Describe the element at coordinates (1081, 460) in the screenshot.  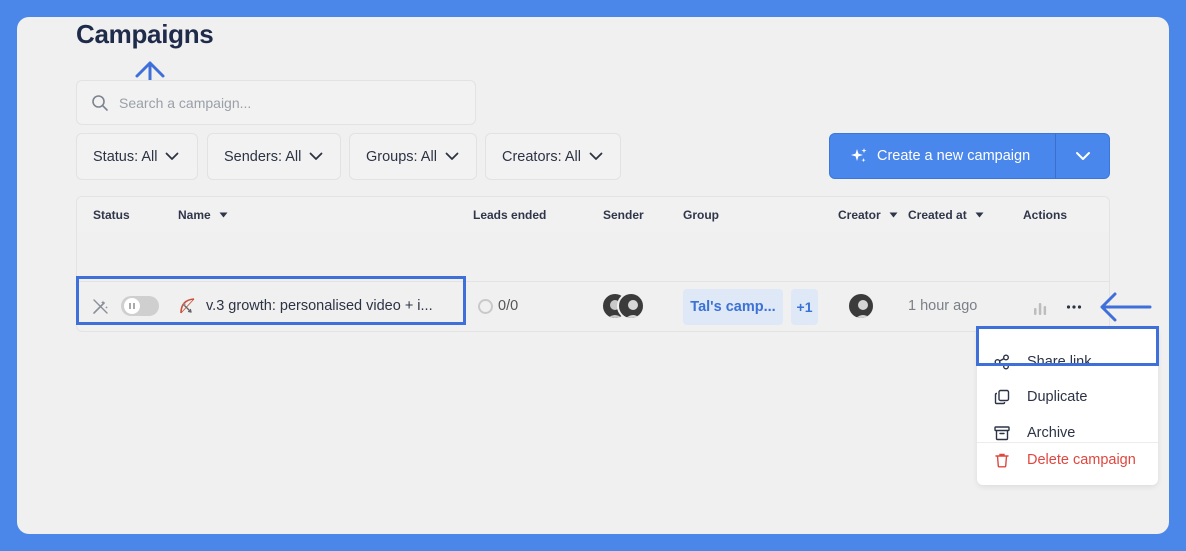
I see `delete-campaign-label: Delete campaign` at that location.